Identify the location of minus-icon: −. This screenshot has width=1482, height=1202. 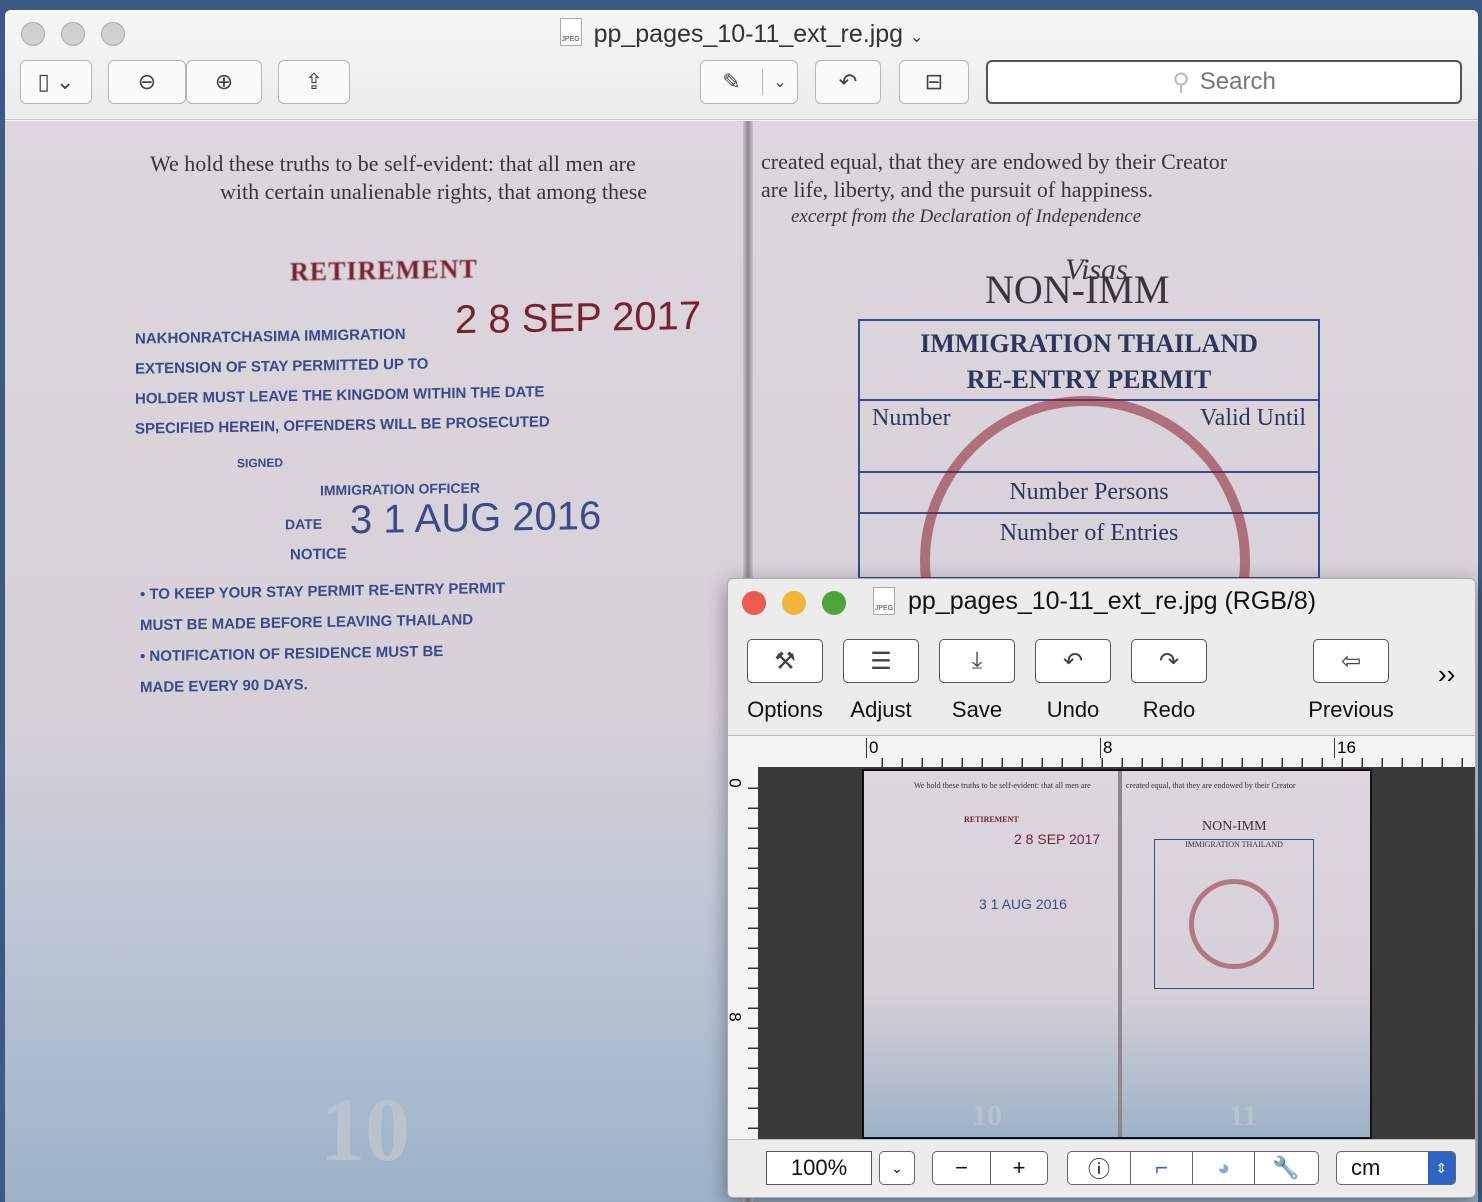
(961, 1167).